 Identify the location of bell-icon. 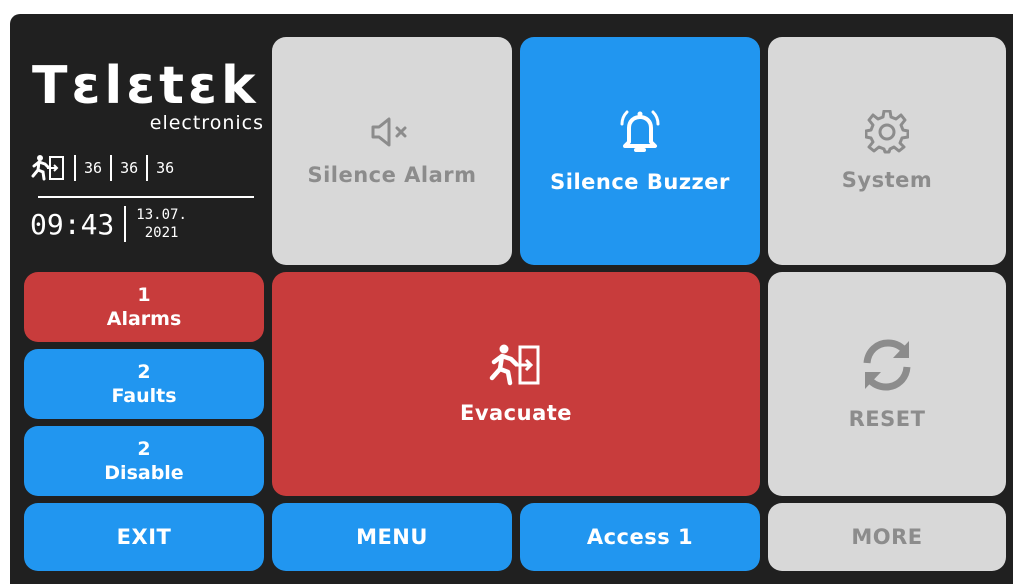
(640, 131).